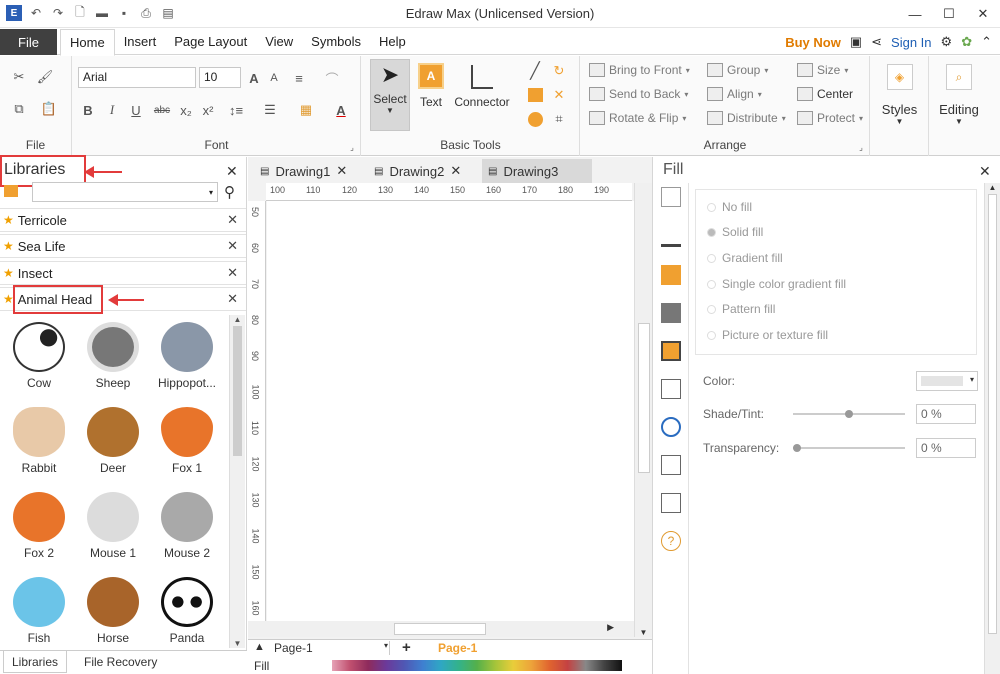  What do you see at coordinates (482, 95) in the screenshot?
I see `connector-tool-button: Connector` at bounding box center [482, 95].